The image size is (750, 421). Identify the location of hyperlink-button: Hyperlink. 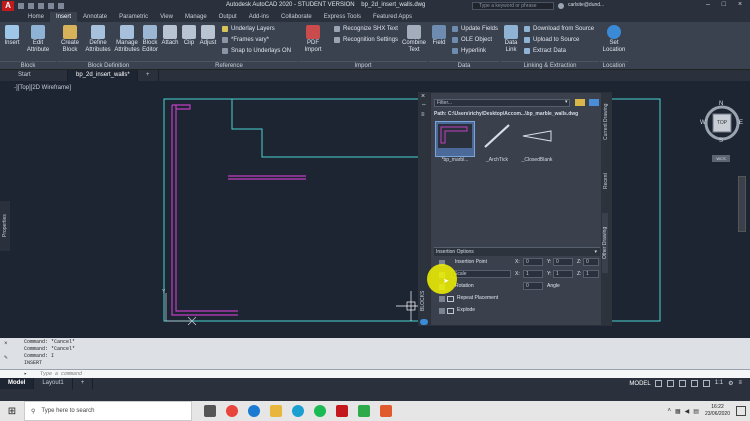
(469, 51).